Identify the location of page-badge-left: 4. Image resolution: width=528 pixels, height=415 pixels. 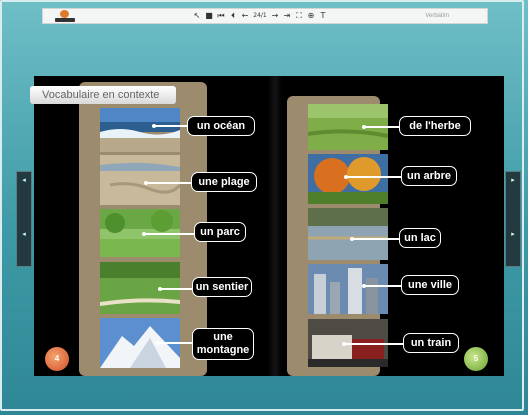
(57, 359).